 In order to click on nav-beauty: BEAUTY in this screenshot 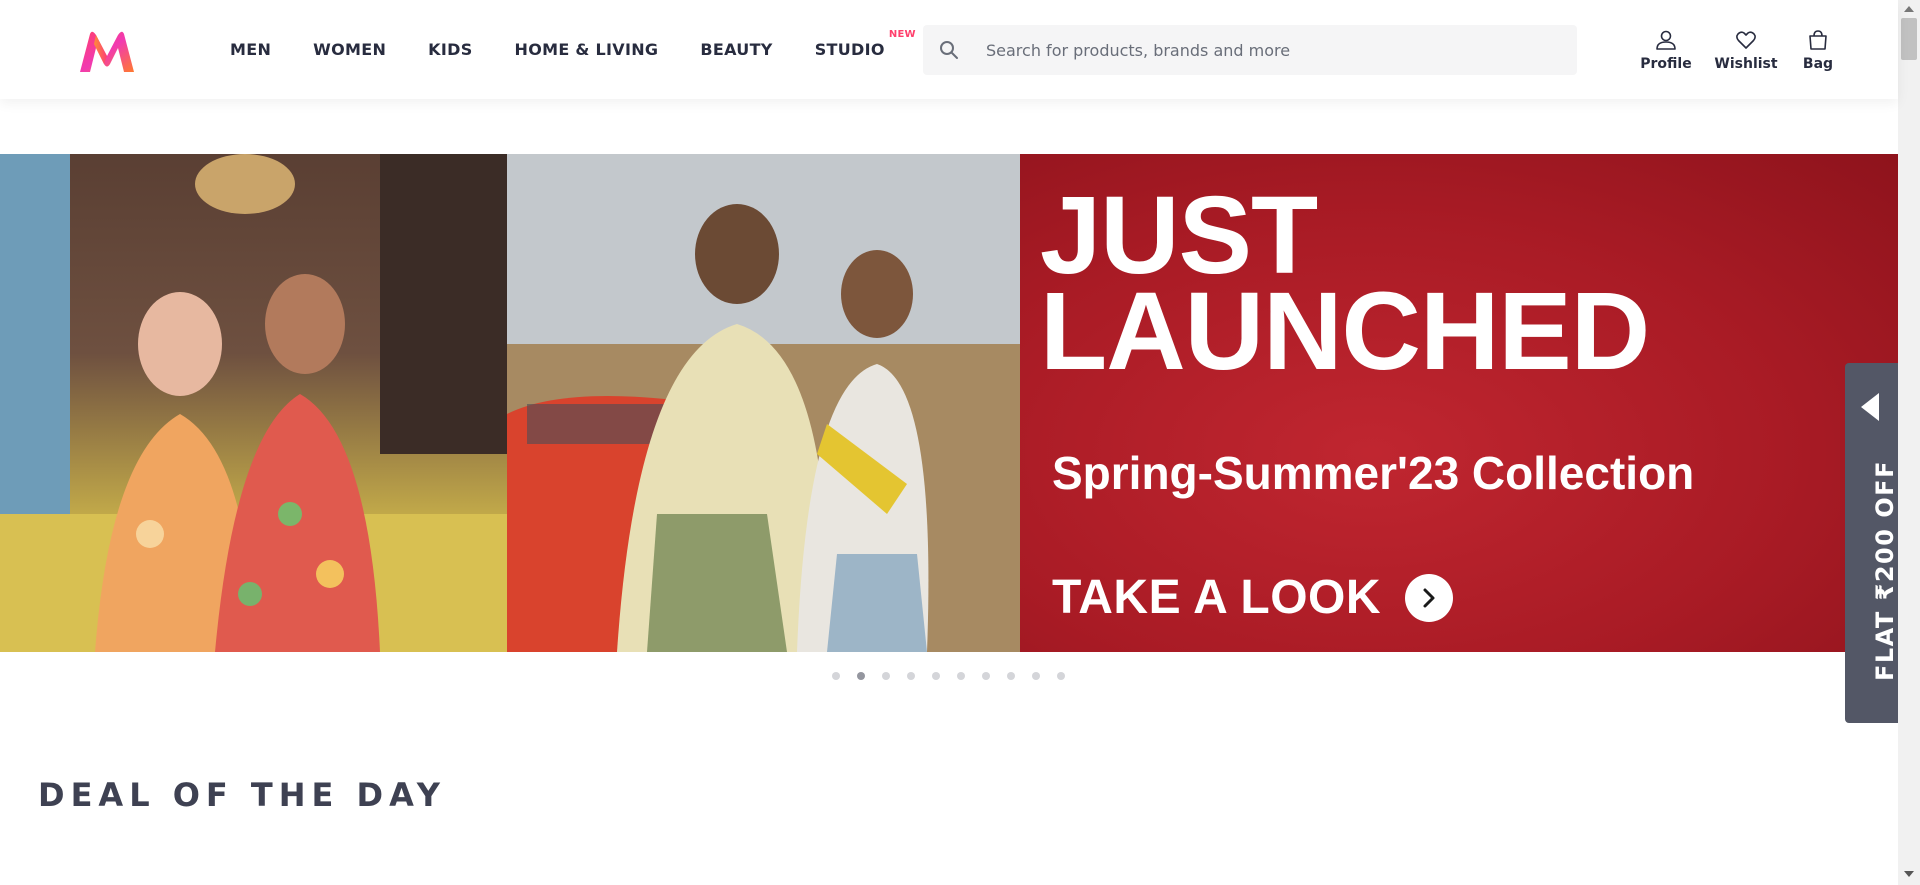, I will do `click(736, 49)`.